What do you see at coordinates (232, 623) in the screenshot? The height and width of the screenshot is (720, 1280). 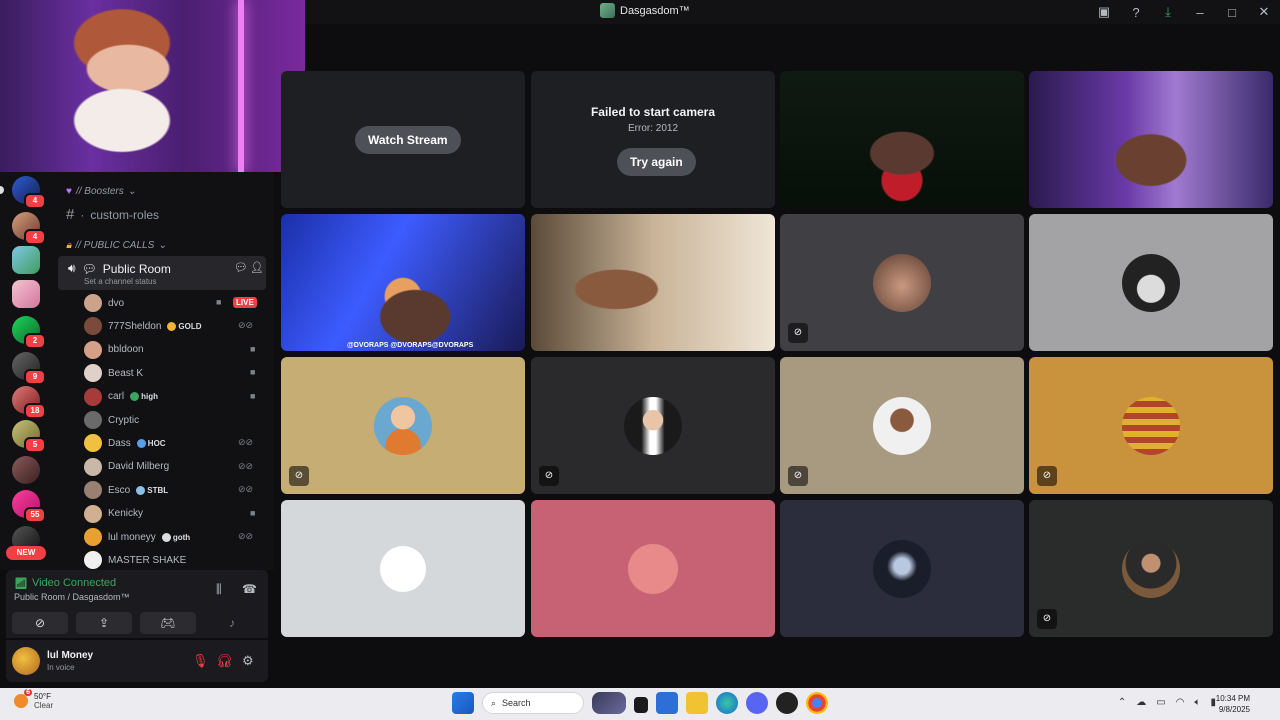 I see `soundboard-button: ♪` at bounding box center [232, 623].